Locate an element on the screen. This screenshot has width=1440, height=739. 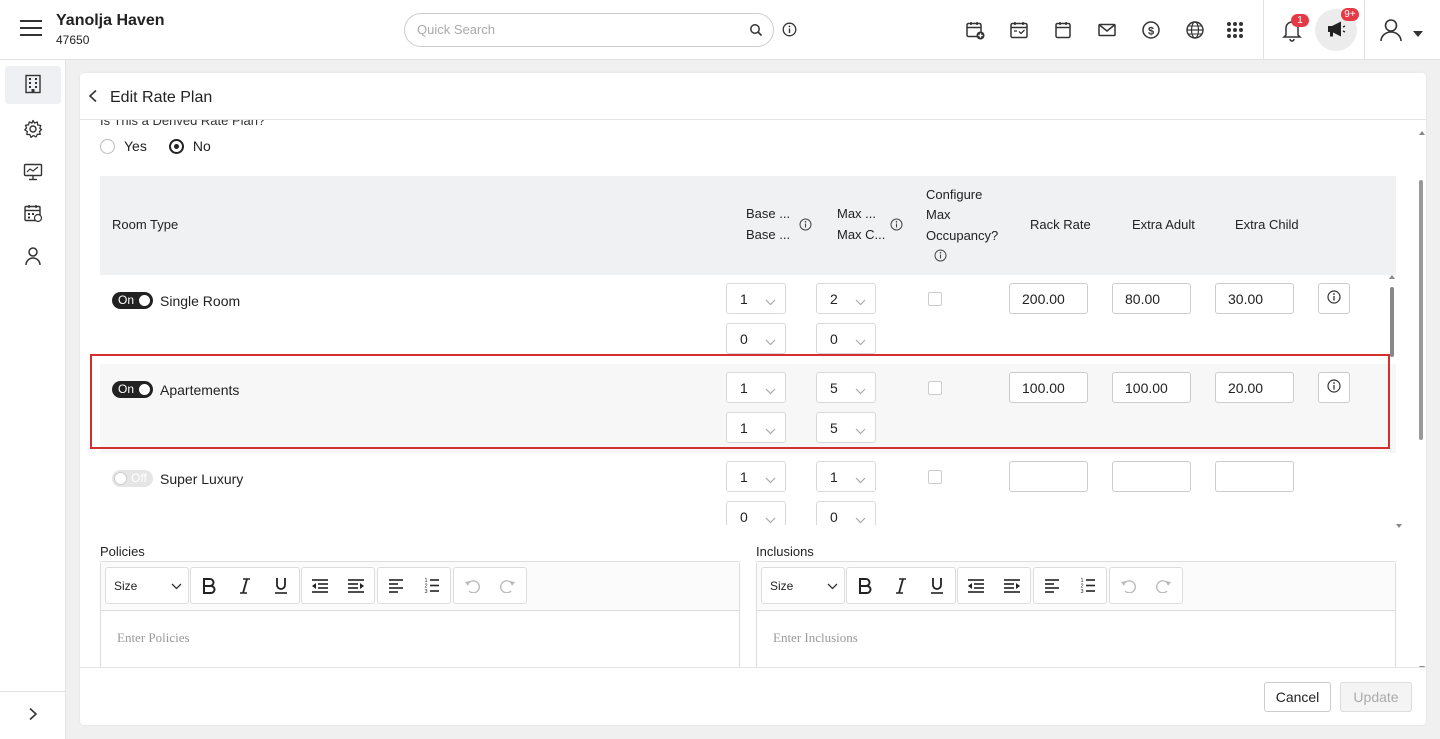
calendar-check-icon is located at coordinates (1019, 30).